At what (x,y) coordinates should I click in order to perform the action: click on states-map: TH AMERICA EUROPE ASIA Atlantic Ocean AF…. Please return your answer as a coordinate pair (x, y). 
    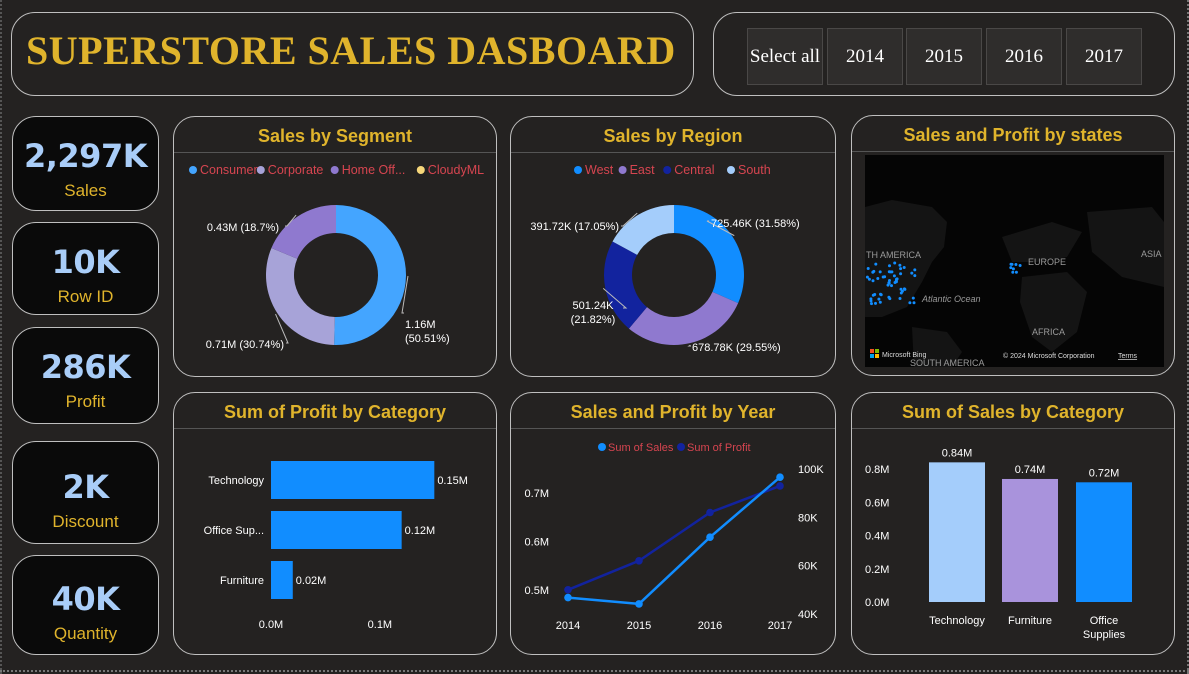
    Looking at the image, I should click on (1013, 264).